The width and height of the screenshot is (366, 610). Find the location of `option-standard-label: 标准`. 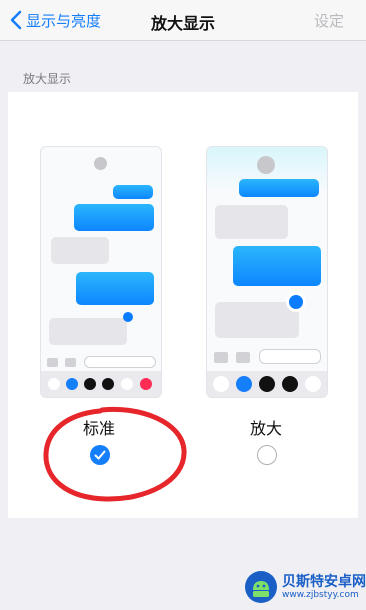

option-standard-label: 标准 is located at coordinates (99, 427).